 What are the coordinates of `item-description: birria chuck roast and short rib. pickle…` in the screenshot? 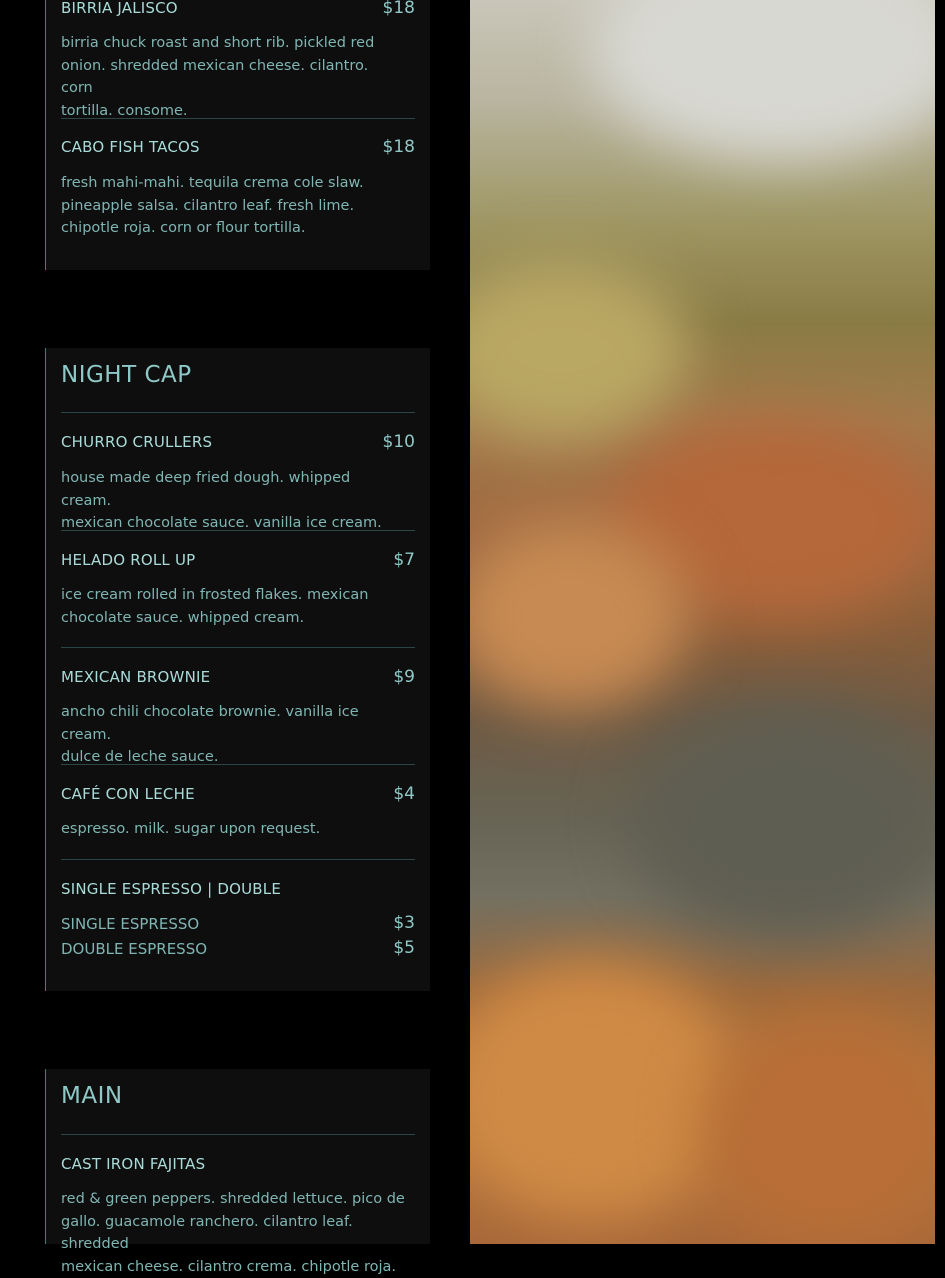 It's located at (228, 77).